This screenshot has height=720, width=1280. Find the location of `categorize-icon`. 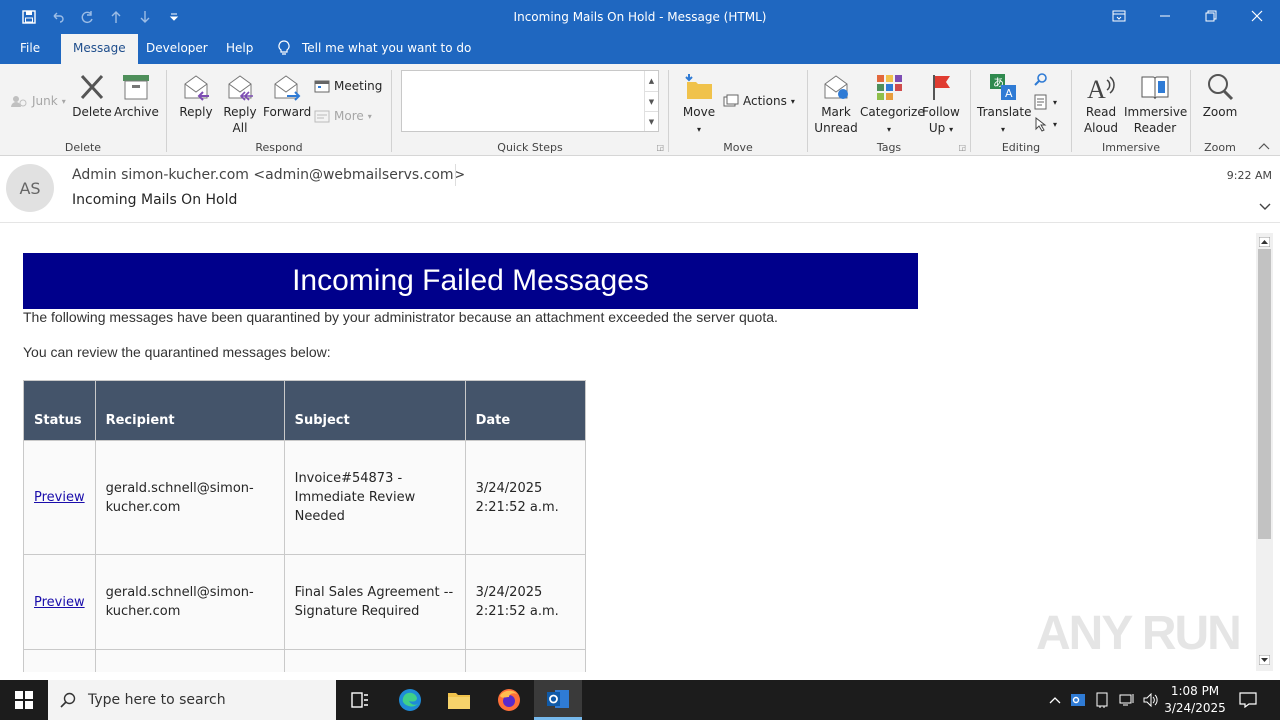

categorize-icon is located at coordinates (889, 87).